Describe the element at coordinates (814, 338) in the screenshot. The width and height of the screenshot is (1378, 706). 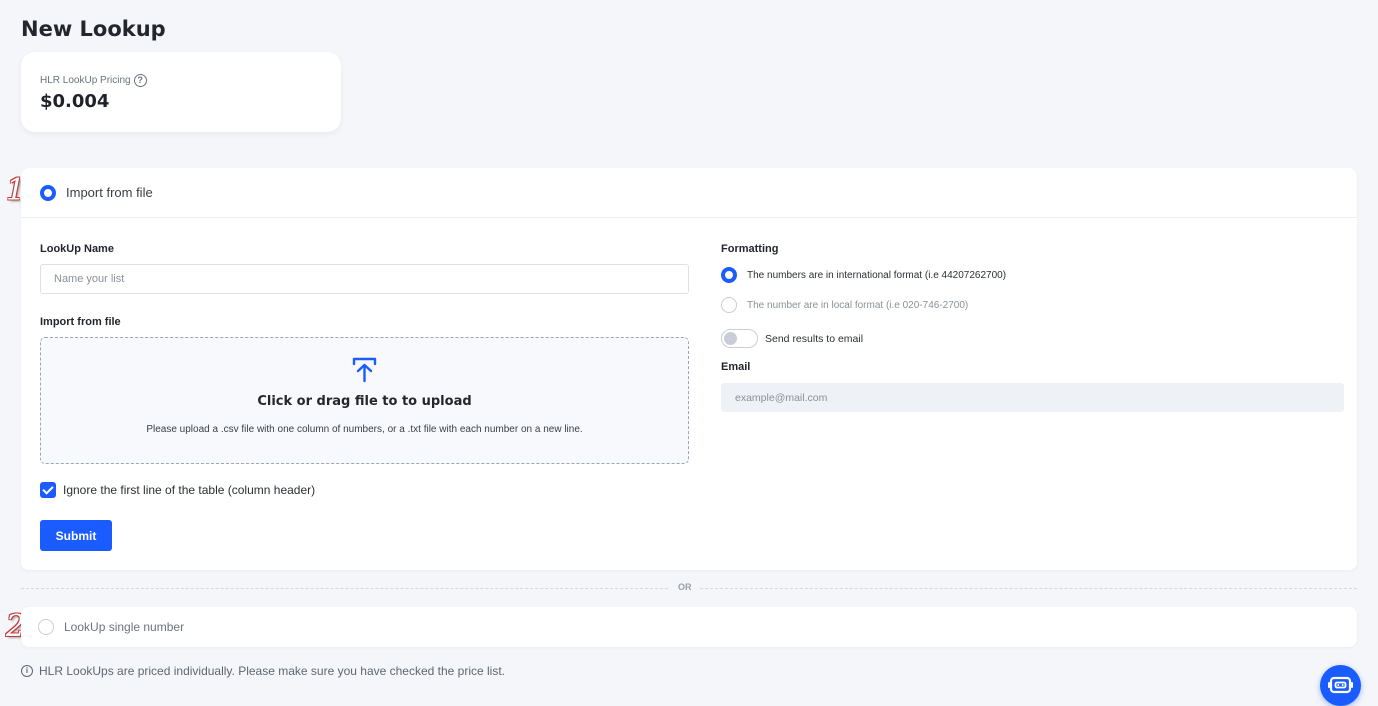
I see `send-email-label: Send results to email` at that location.